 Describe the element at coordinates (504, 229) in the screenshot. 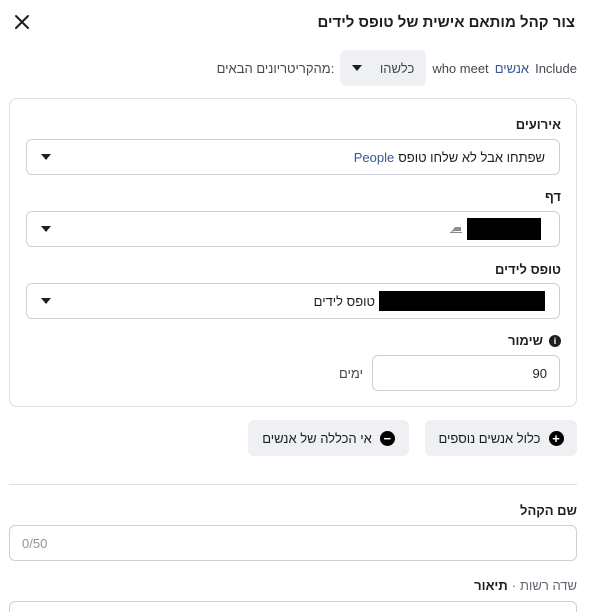

I see `redacted-page-name` at that location.